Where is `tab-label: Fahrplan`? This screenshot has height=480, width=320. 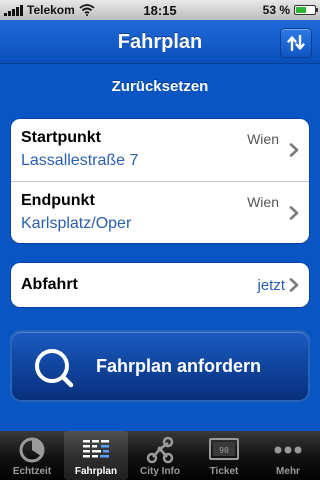 tab-label: Fahrplan is located at coordinates (96, 471).